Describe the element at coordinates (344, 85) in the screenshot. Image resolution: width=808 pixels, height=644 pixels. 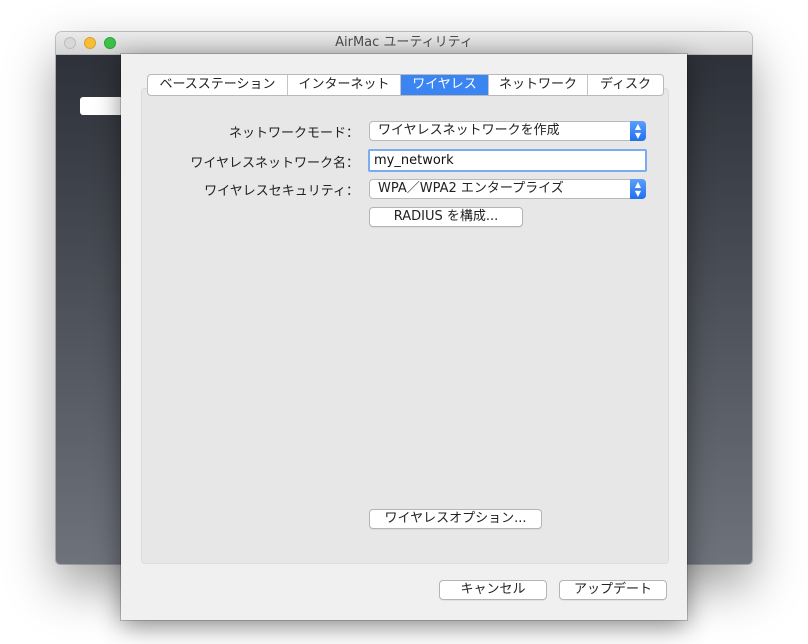
I see `tab-internet: インターネット` at that location.